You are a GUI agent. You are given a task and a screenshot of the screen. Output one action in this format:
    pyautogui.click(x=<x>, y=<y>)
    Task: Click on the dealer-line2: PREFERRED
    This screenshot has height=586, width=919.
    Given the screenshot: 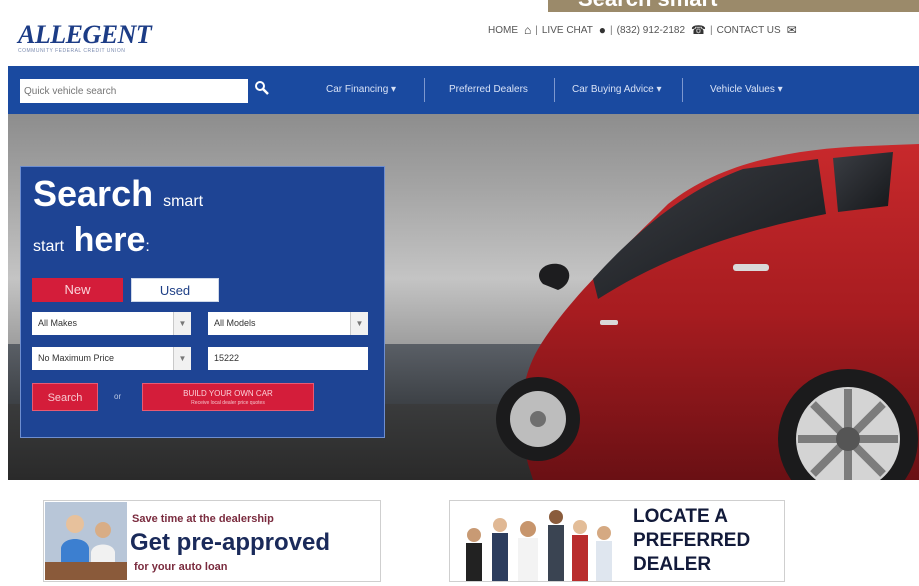 What is the action you would take?
    pyautogui.click(x=692, y=540)
    